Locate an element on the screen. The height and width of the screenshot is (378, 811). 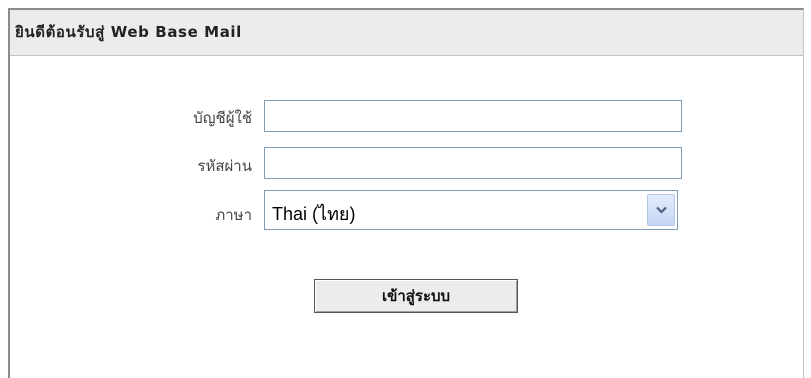
chevron-down-icon is located at coordinates (661, 210).